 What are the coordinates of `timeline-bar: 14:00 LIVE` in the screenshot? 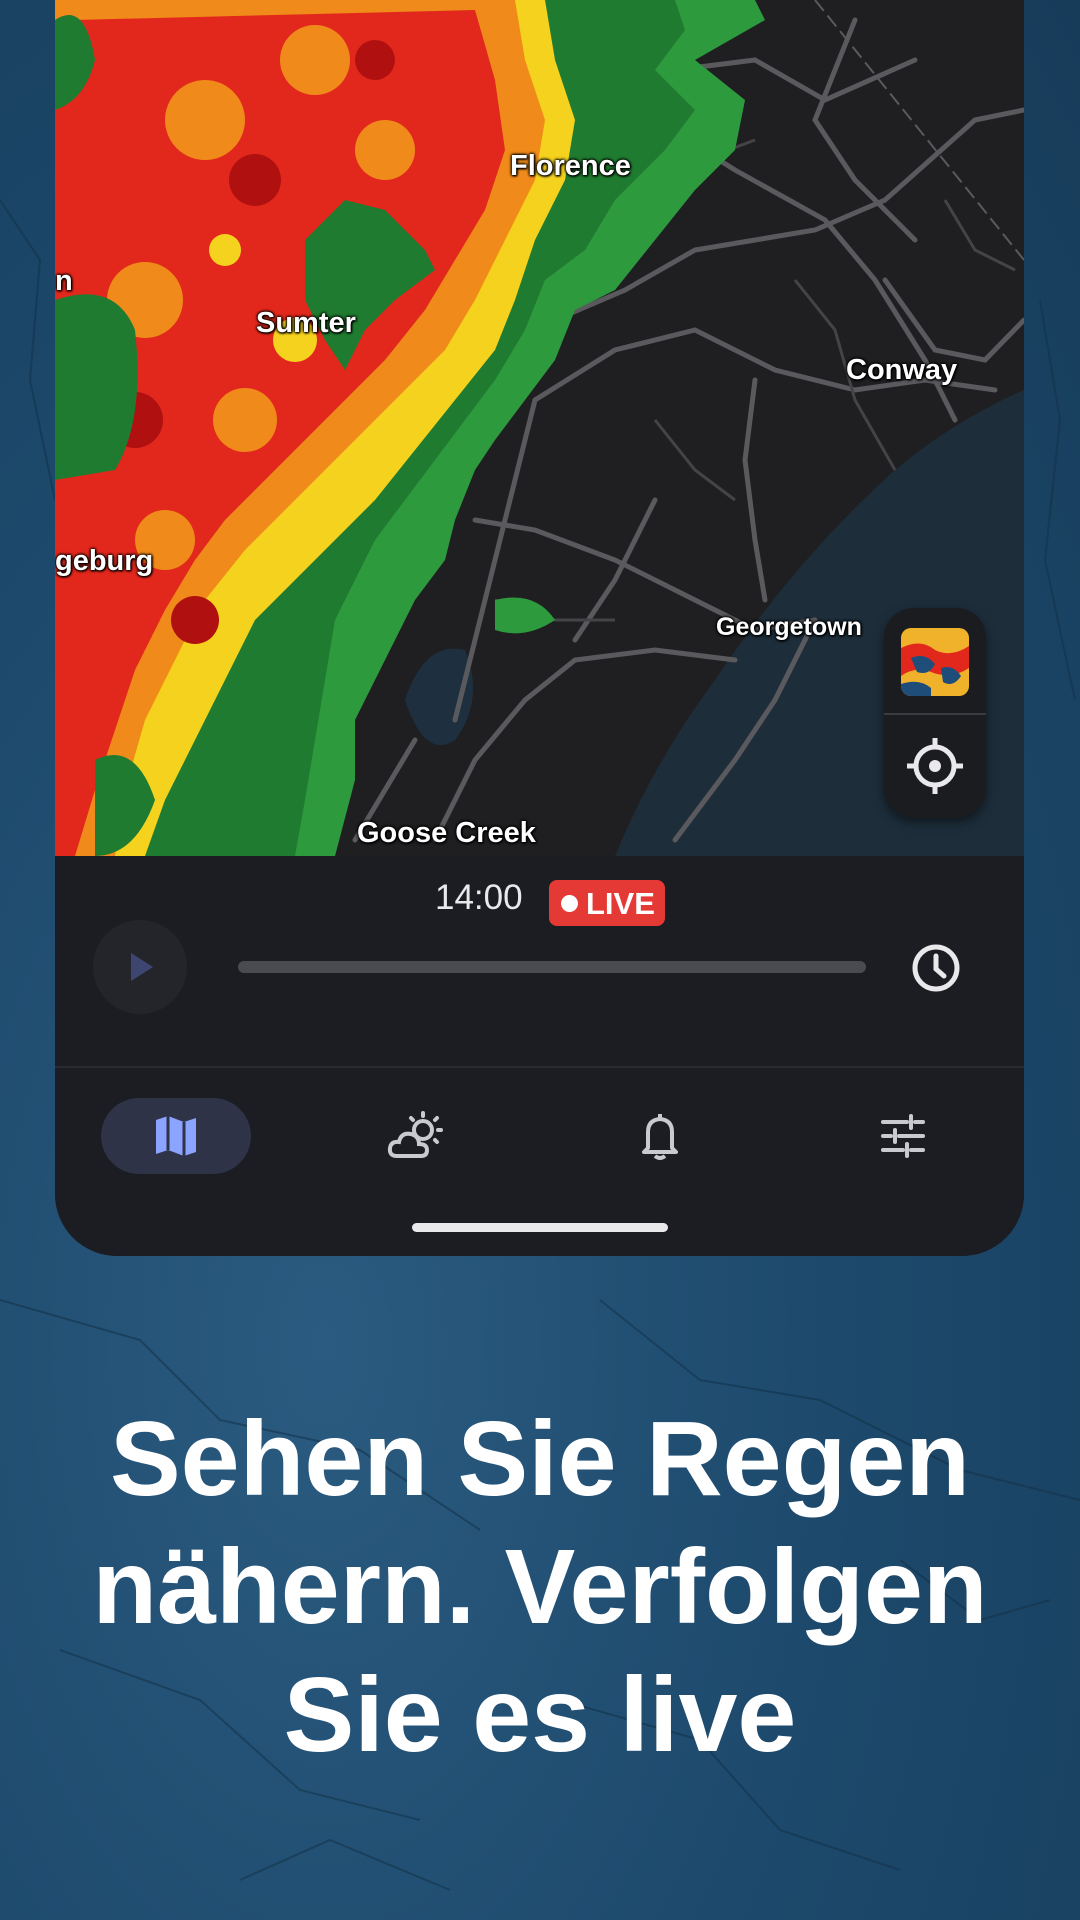 It's located at (539, 961).